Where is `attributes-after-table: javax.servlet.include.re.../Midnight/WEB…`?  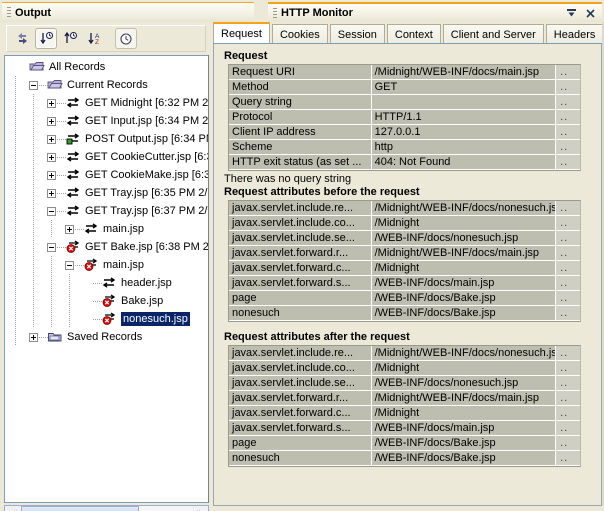 attributes-after-table: javax.servlet.include.re.../Midnight/WEB… is located at coordinates (404, 406).